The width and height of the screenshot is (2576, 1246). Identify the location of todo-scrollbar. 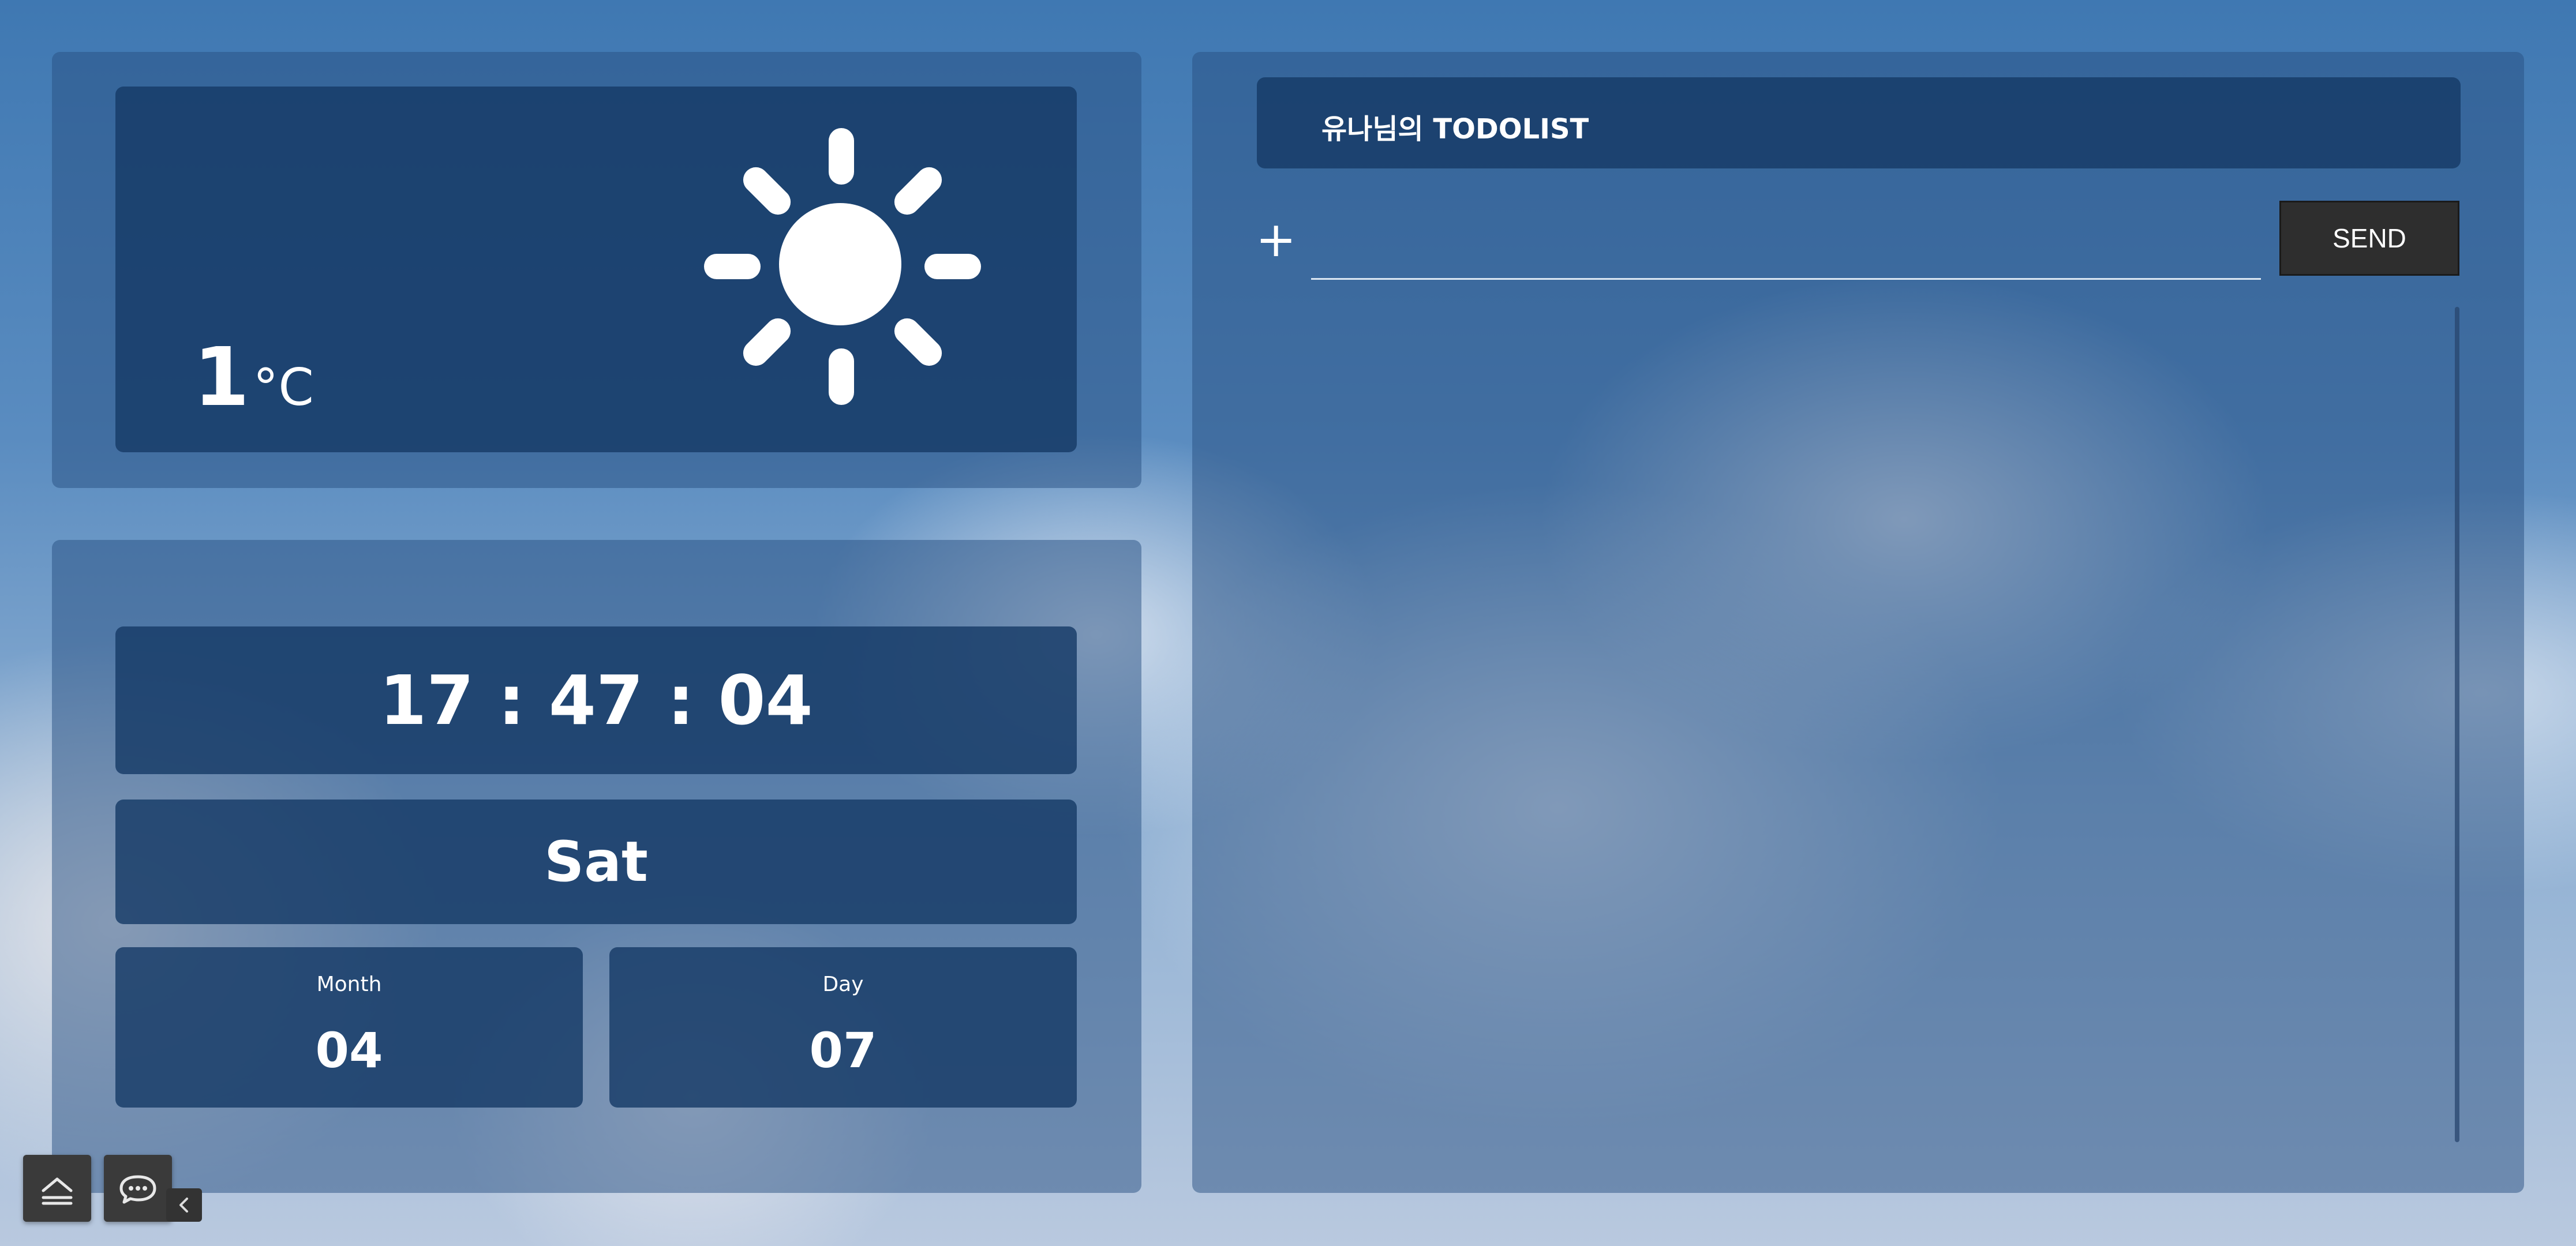
(2457, 724).